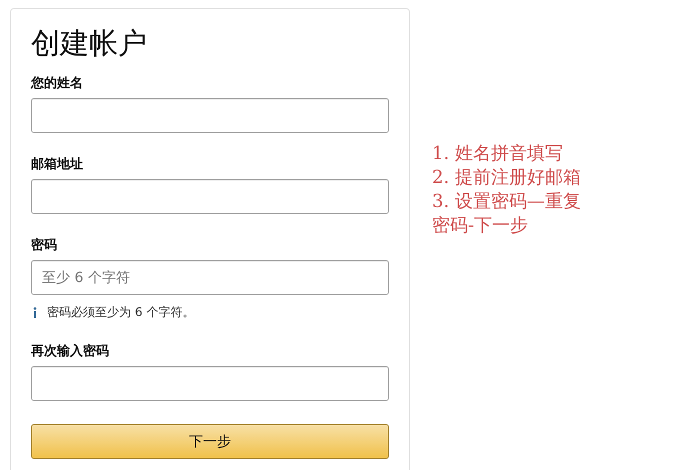 The height and width of the screenshot is (470, 700). Describe the element at coordinates (498, 154) in the screenshot. I see `annotation-text: 1. 姓名拼音填写` at that location.